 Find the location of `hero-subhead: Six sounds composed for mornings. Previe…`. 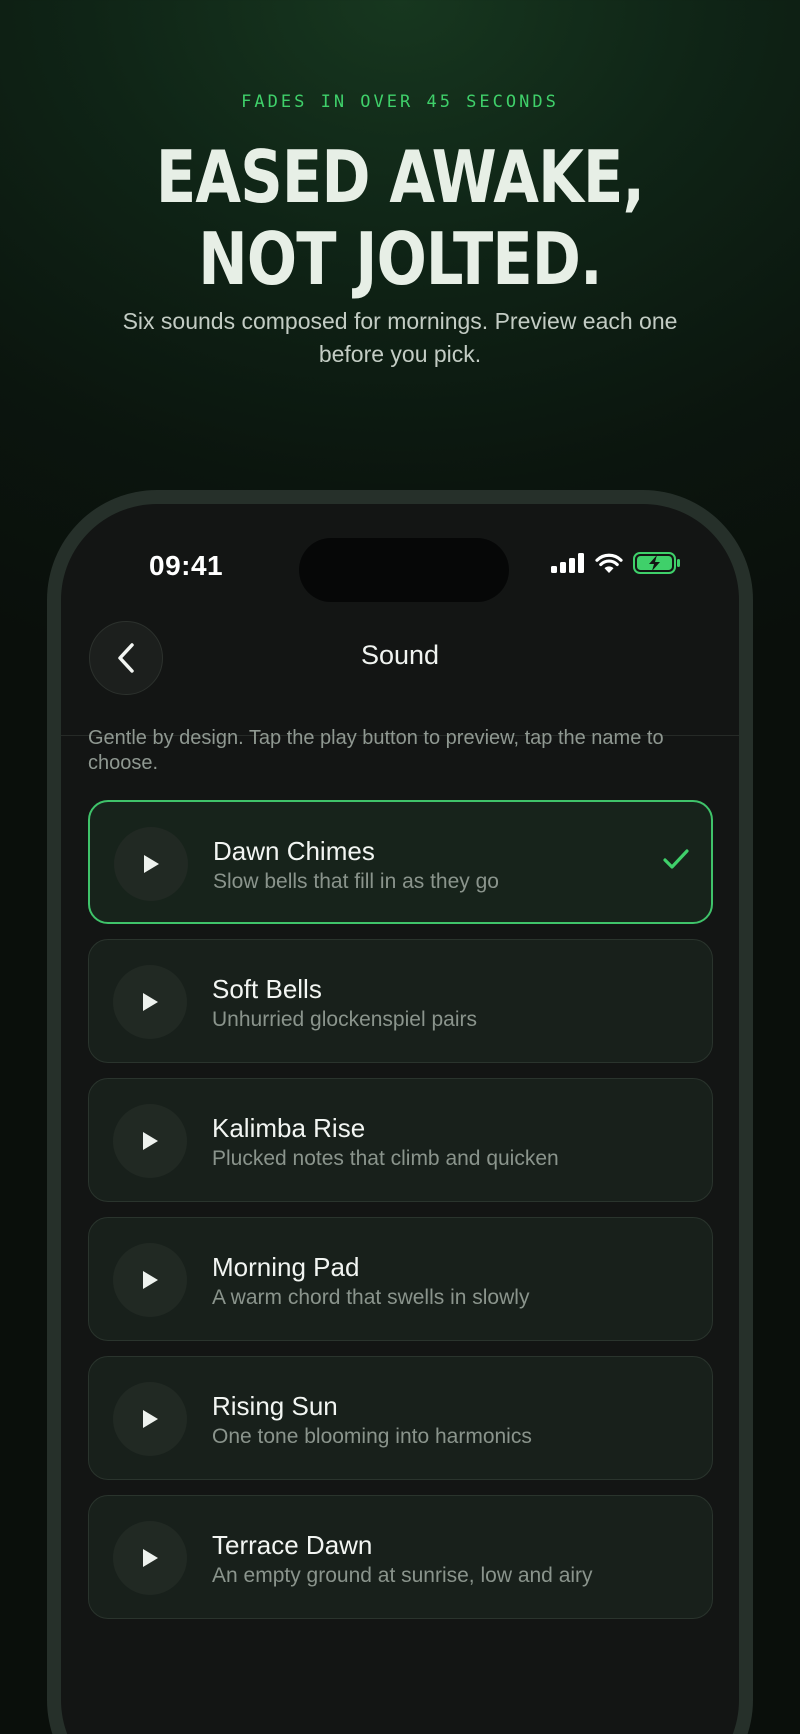

hero-subhead: Six sounds composed for mornings. Previe… is located at coordinates (400, 337).